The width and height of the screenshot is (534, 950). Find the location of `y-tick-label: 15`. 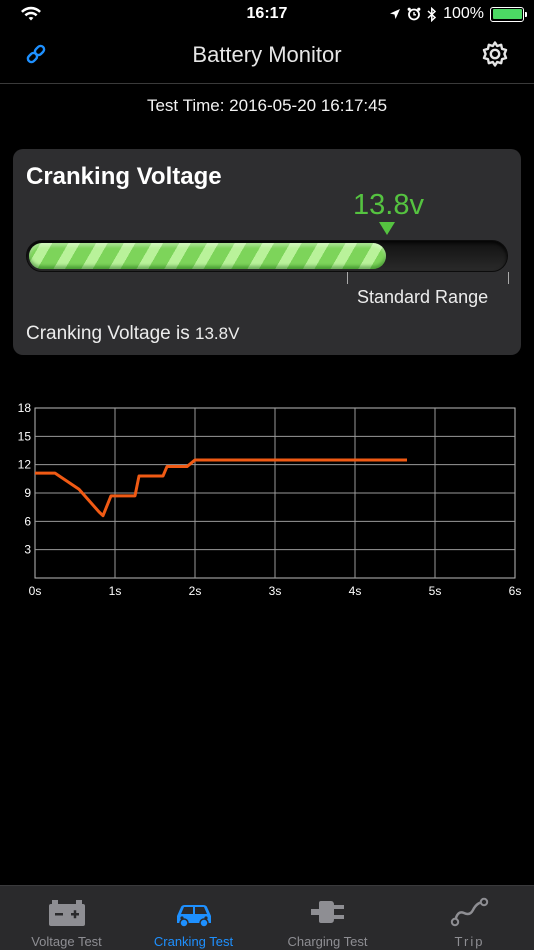

y-tick-label: 15 is located at coordinates (25, 436).